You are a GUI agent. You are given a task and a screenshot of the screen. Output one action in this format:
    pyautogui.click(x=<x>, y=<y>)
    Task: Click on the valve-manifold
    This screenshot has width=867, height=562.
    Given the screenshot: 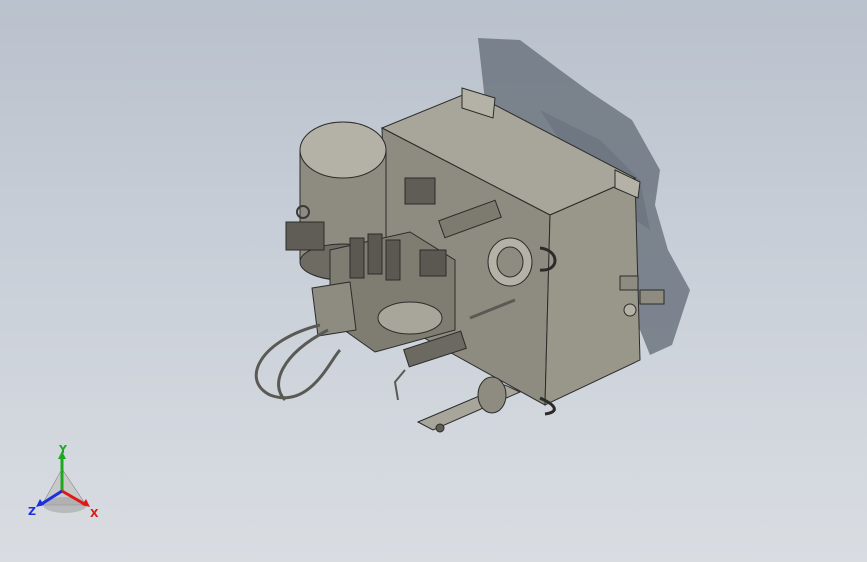 What is the action you would take?
    pyautogui.click(x=389, y=299)
    